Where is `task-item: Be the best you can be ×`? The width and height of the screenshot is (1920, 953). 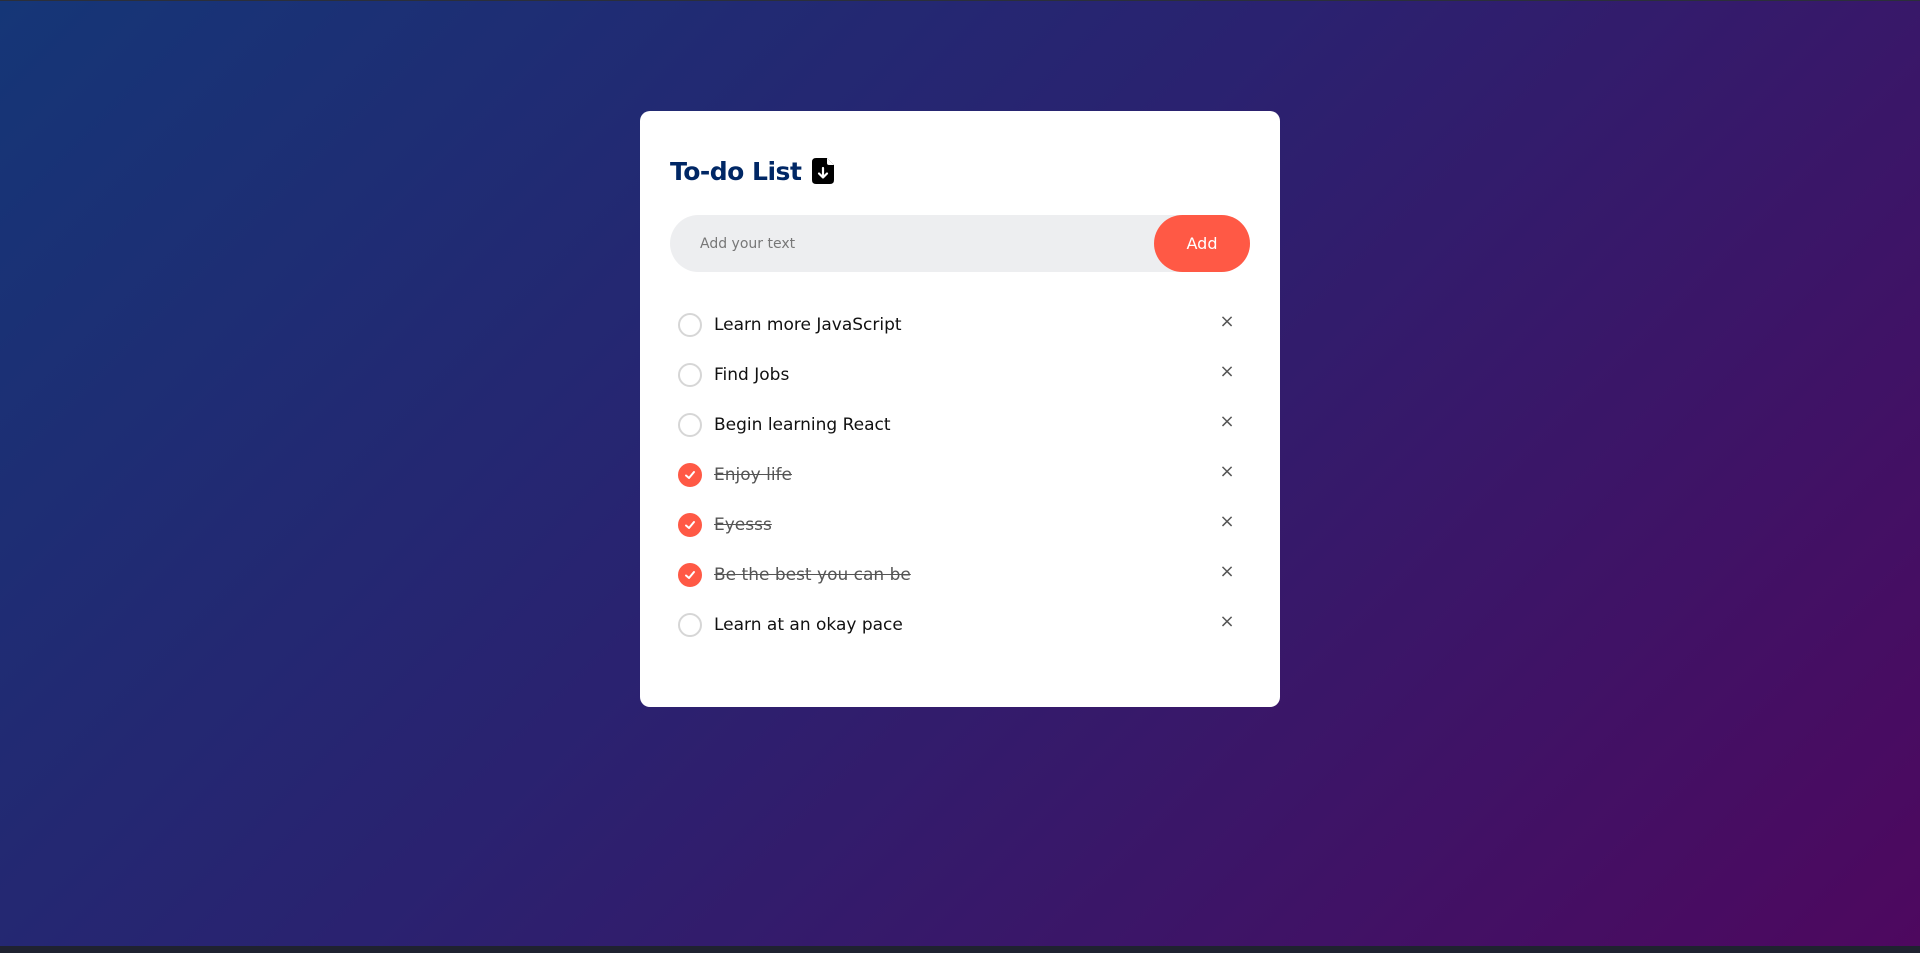
task-item: Be the best you can be × is located at coordinates (960, 575).